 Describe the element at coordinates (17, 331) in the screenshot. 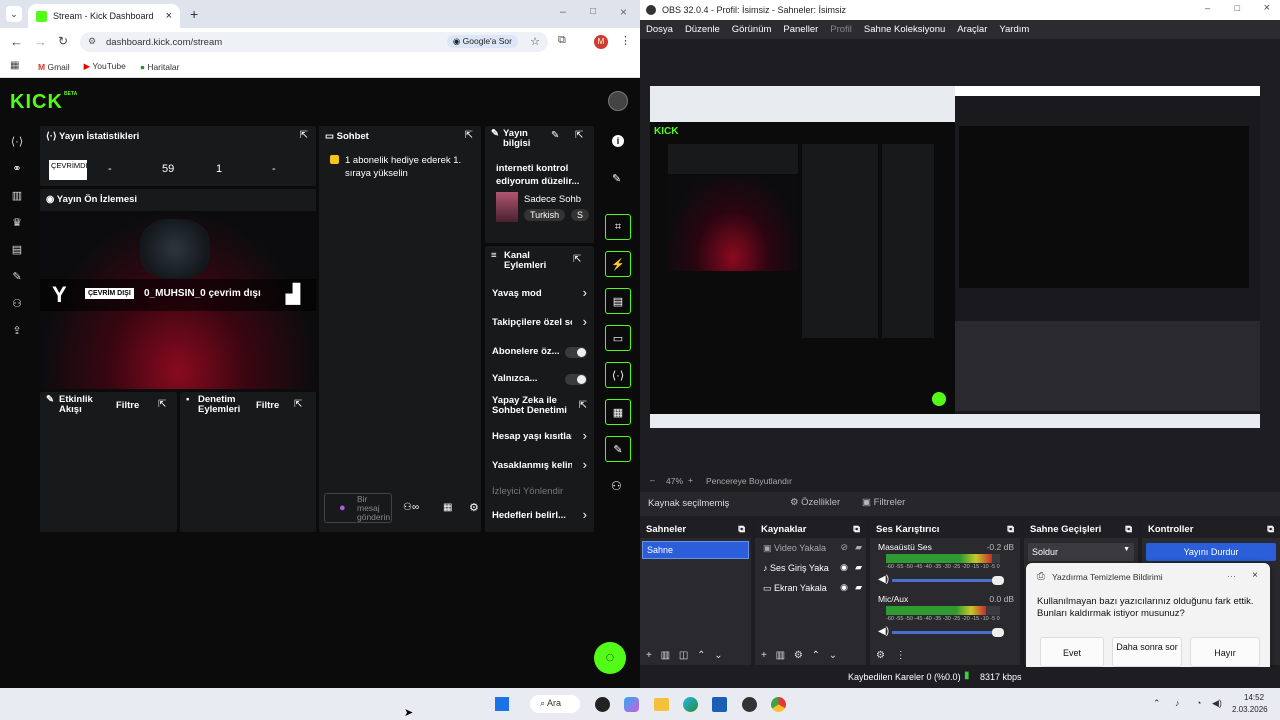

I see `nav-upload-icon: ⇪` at that location.